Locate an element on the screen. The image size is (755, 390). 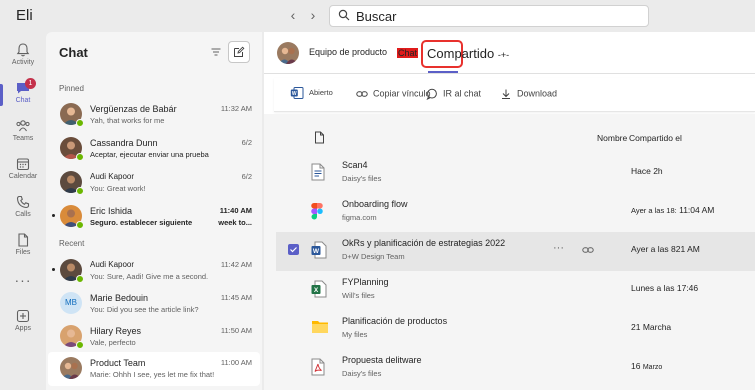
chat-item: Hilary Reyes Vale, perfecto 11:50 AM is located at coordinates (154, 337).